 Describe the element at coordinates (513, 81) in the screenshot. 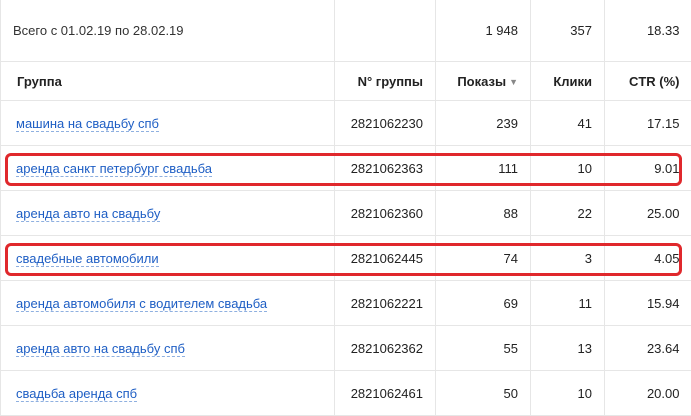

I see `sort-desc-icon: ▼` at that location.